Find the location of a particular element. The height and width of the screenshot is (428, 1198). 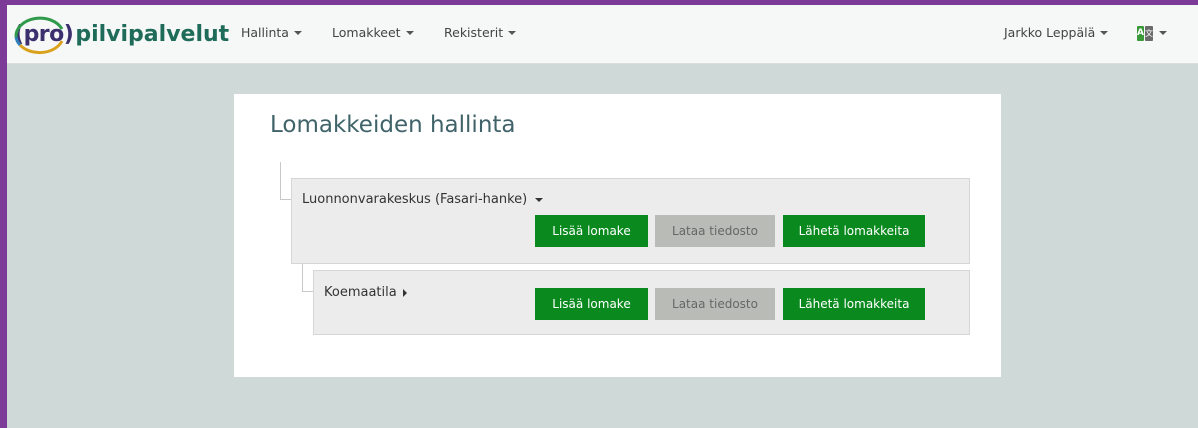

farm-label: Koemaatila is located at coordinates (360, 292).